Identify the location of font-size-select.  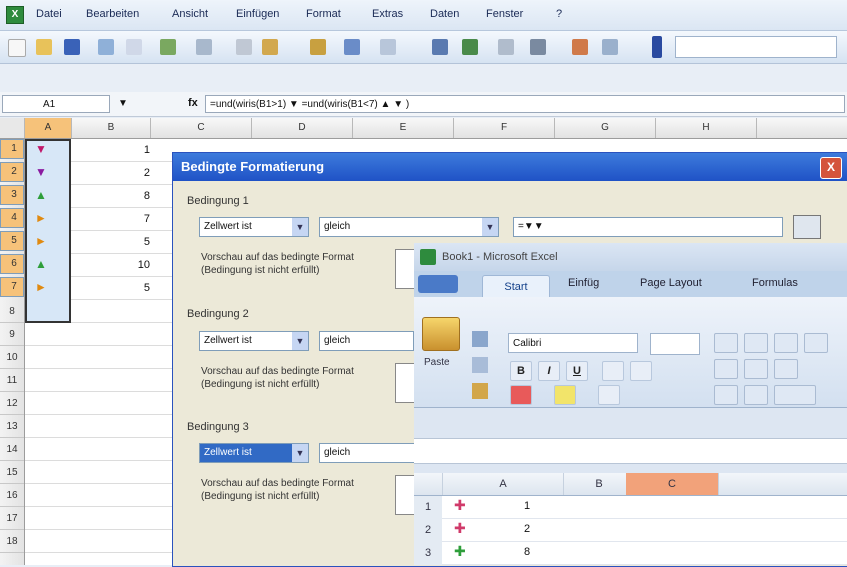
(675, 344).